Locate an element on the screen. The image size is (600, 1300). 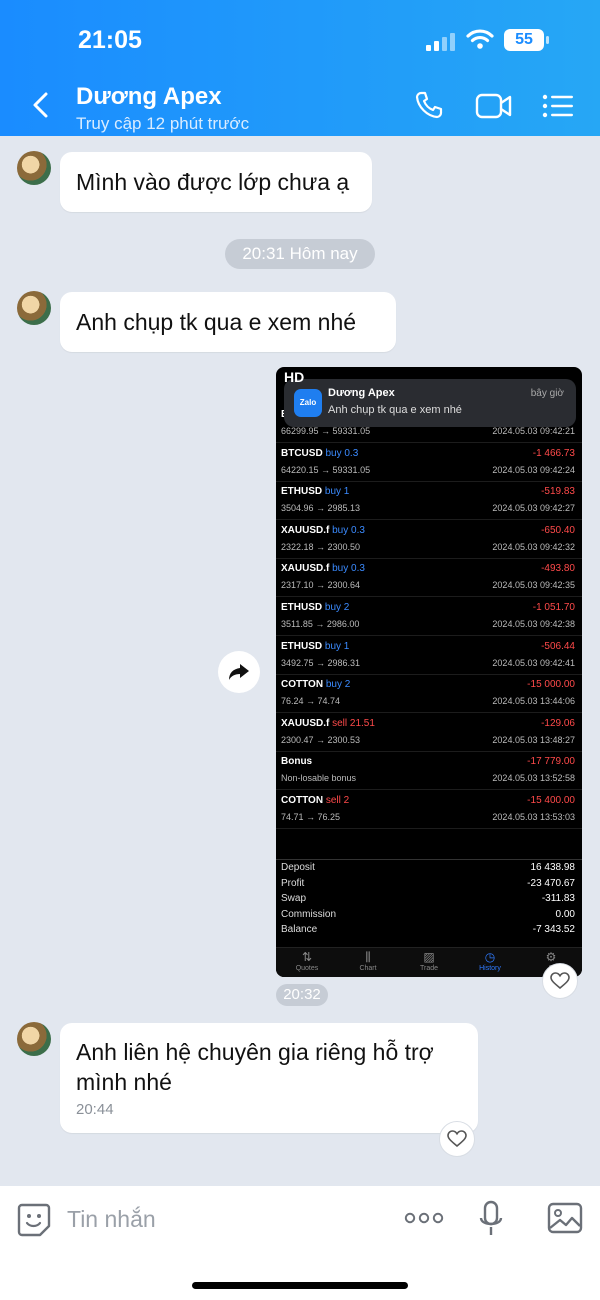
image-gallery-icon is located at coordinates (565, 1218).